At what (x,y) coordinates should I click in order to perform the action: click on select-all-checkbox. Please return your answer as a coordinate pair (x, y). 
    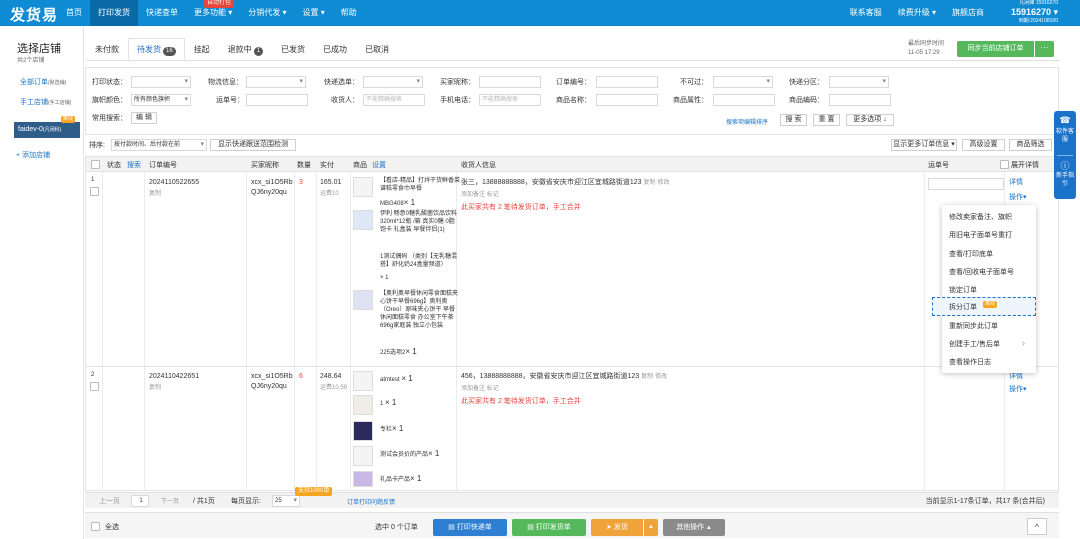
    Looking at the image, I should click on (95, 526).